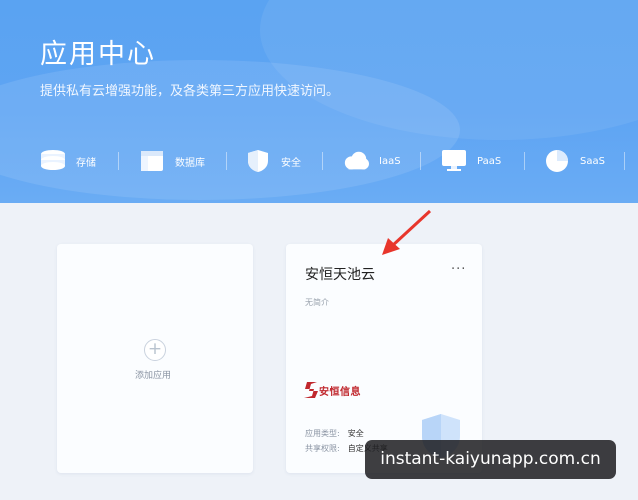 The height and width of the screenshot is (500, 638). I want to click on app-title: 安恒天池云, so click(340, 275).